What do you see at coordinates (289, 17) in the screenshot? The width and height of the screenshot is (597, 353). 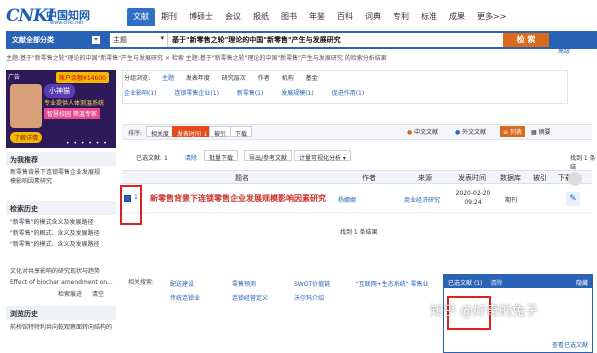 I see `nav-tab-tushu: 图书` at bounding box center [289, 17].